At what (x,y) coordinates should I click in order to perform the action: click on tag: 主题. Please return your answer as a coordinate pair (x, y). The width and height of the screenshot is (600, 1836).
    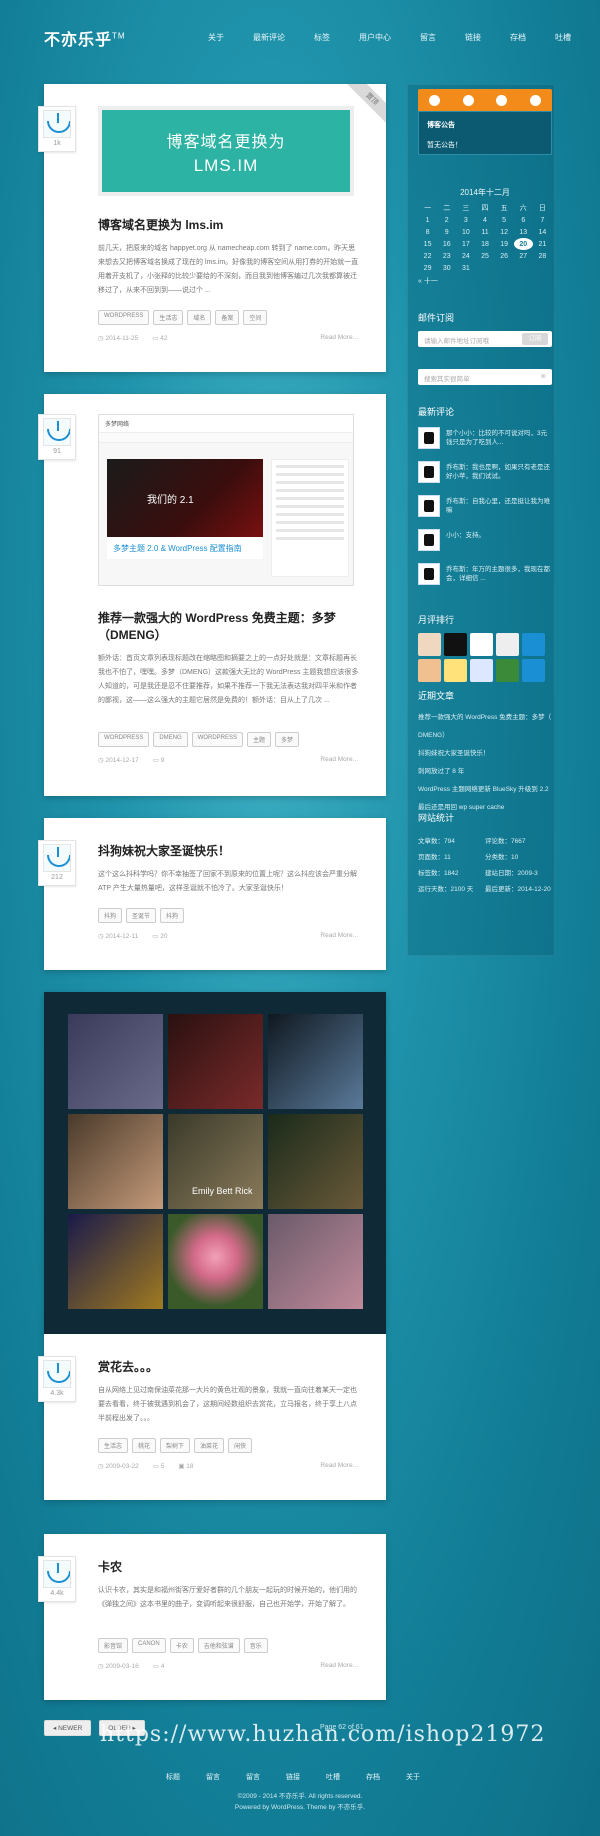
    Looking at the image, I should click on (259, 739).